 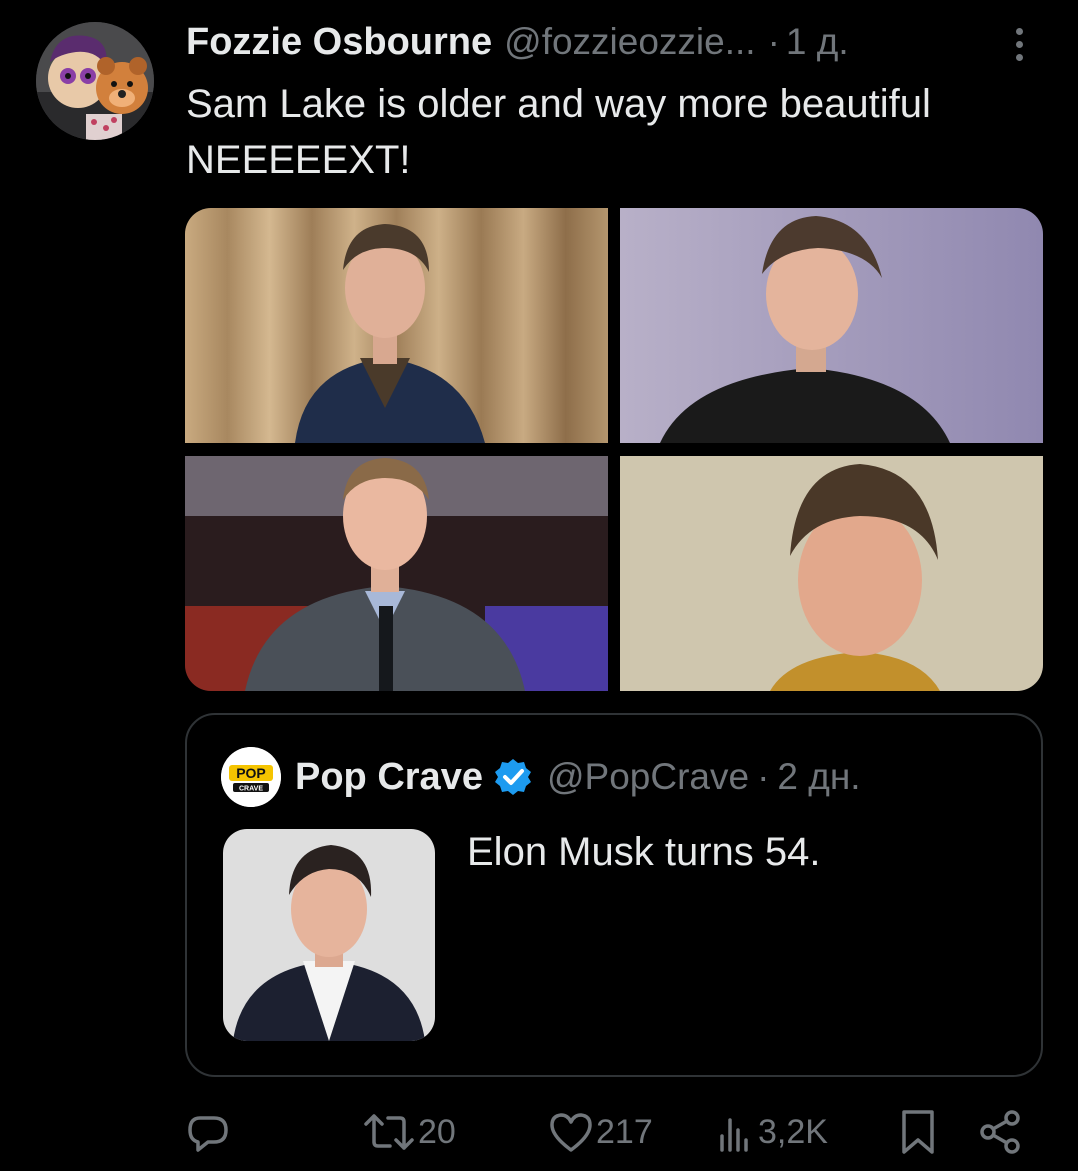 What do you see at coordinates (437, 1131) in the screenshot?
I see `repost-count: 20` at bounding box center [437, 1131].